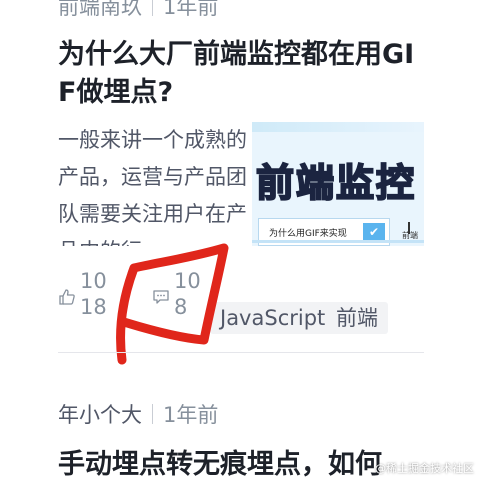 This screenshot has width=480, height=484. I want to click on thumbnail-top-strip, so click(338, 127).